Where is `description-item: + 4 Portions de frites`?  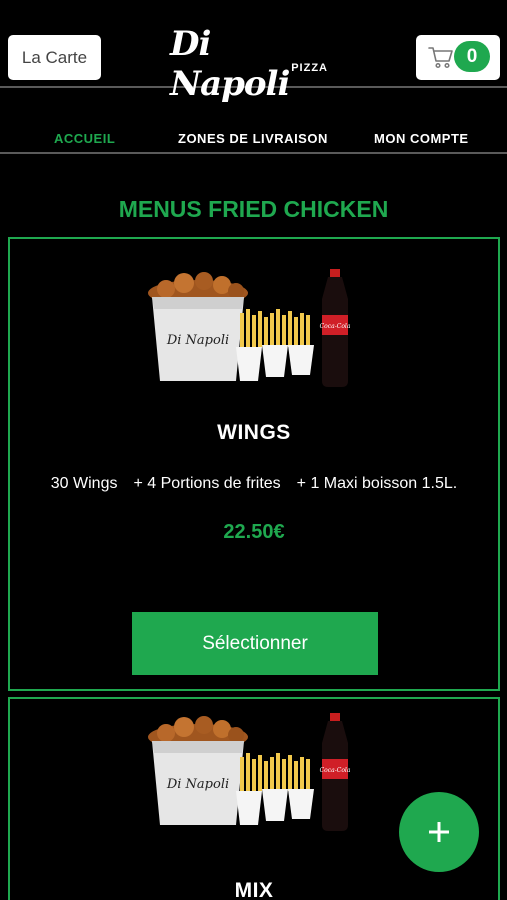 description-item: + 4 Portions de frites is located at coordinates (207, 483).